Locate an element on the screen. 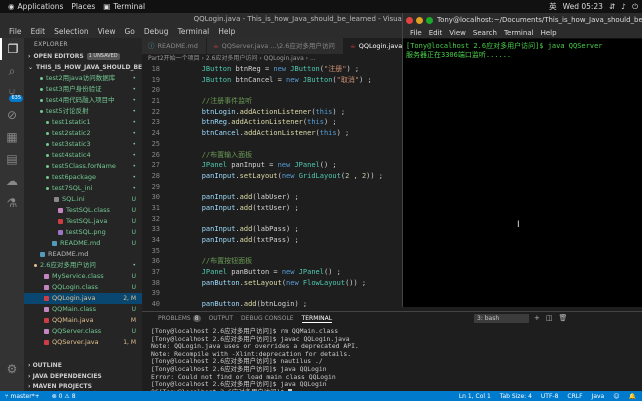  menu-debug: Debug is located at coordinates (156, 31).